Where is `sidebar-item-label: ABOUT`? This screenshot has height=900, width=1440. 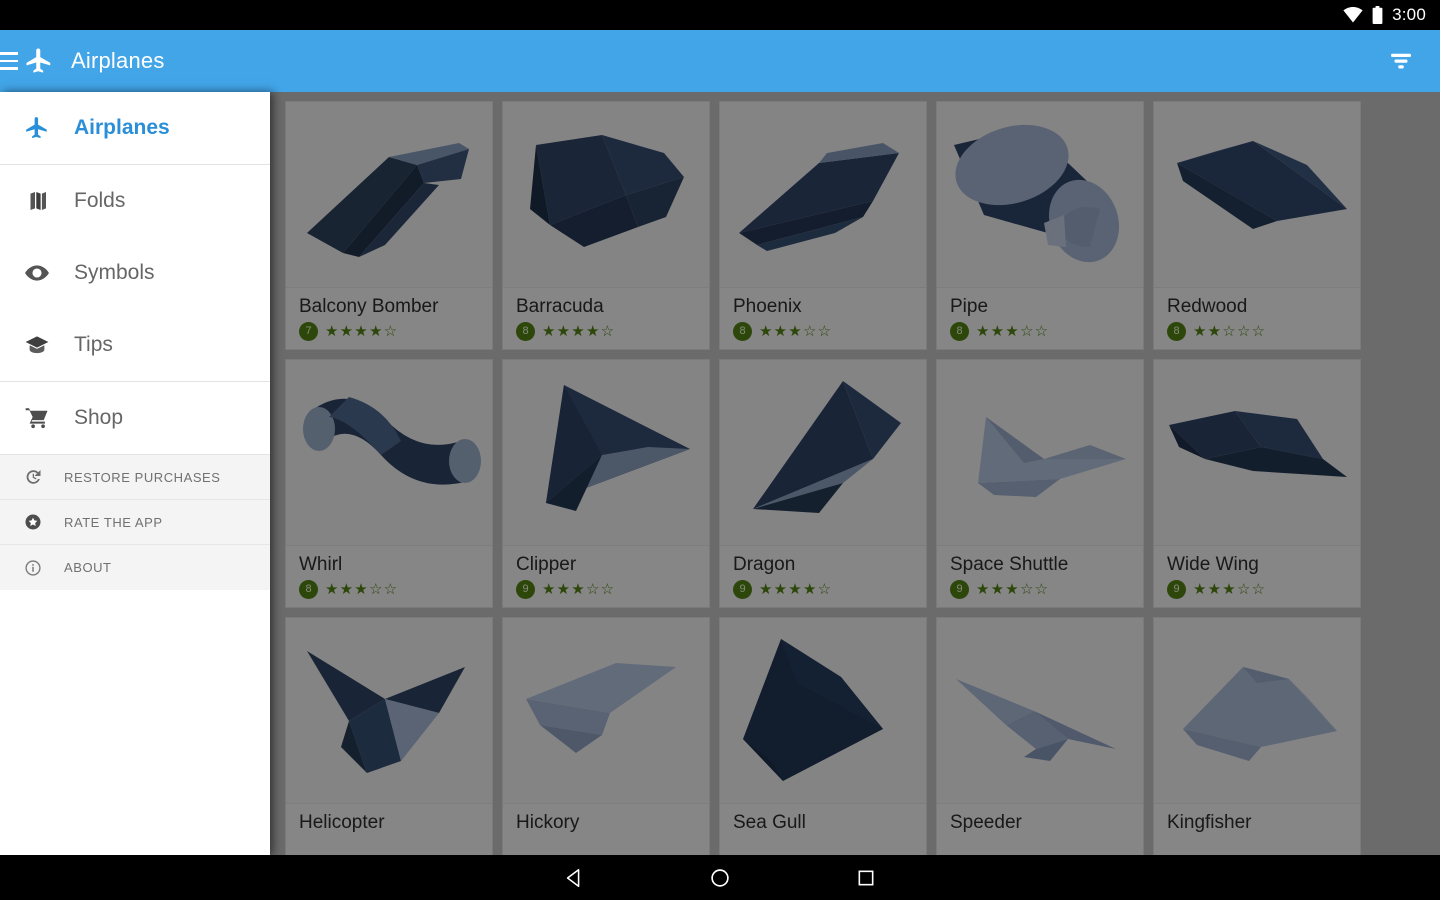 sidebar-item-label: ABOUT is located at coordinates (88, 567).